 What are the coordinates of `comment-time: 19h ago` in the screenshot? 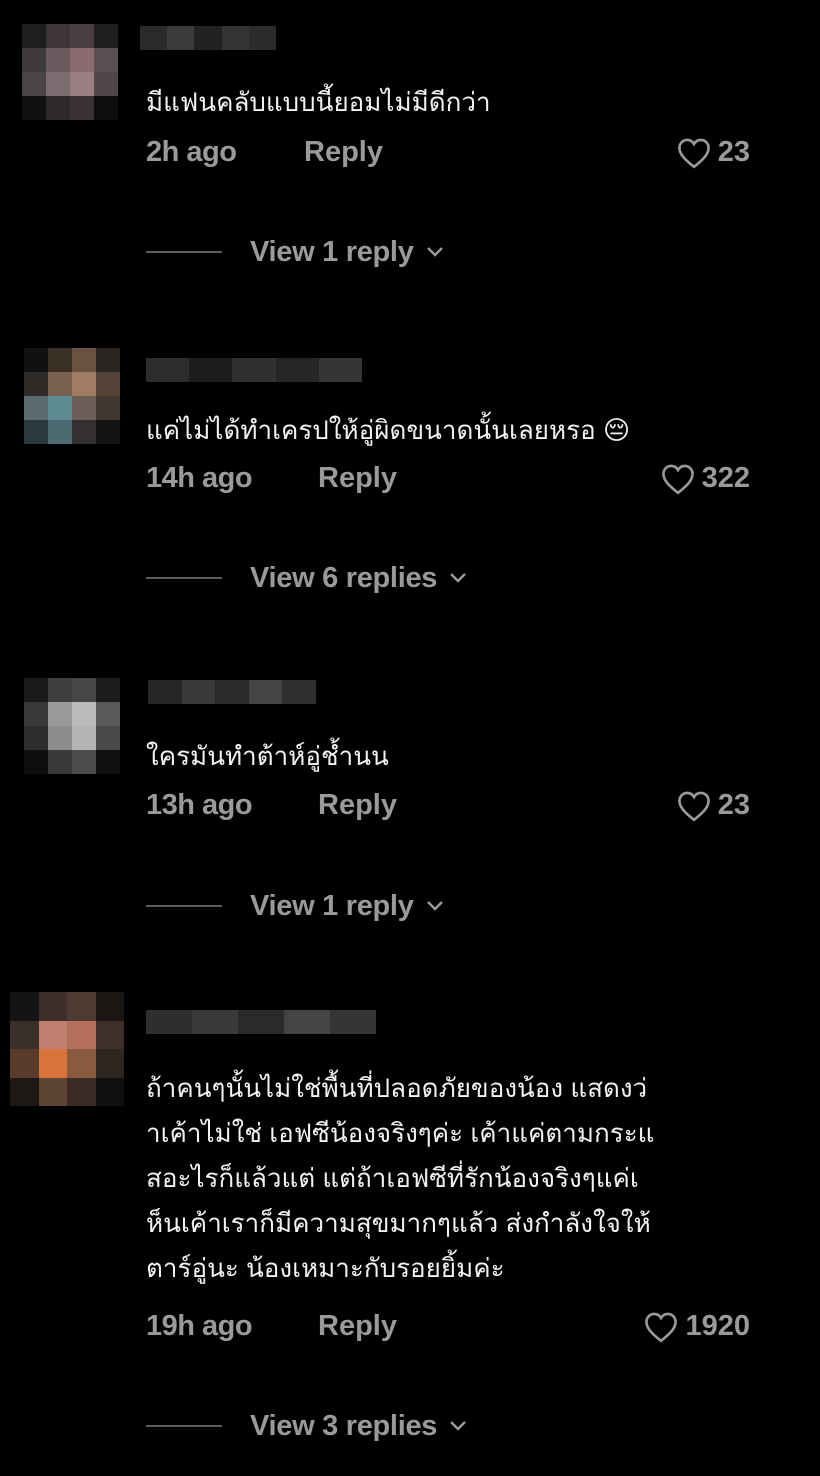 It's located at (199, 1326).